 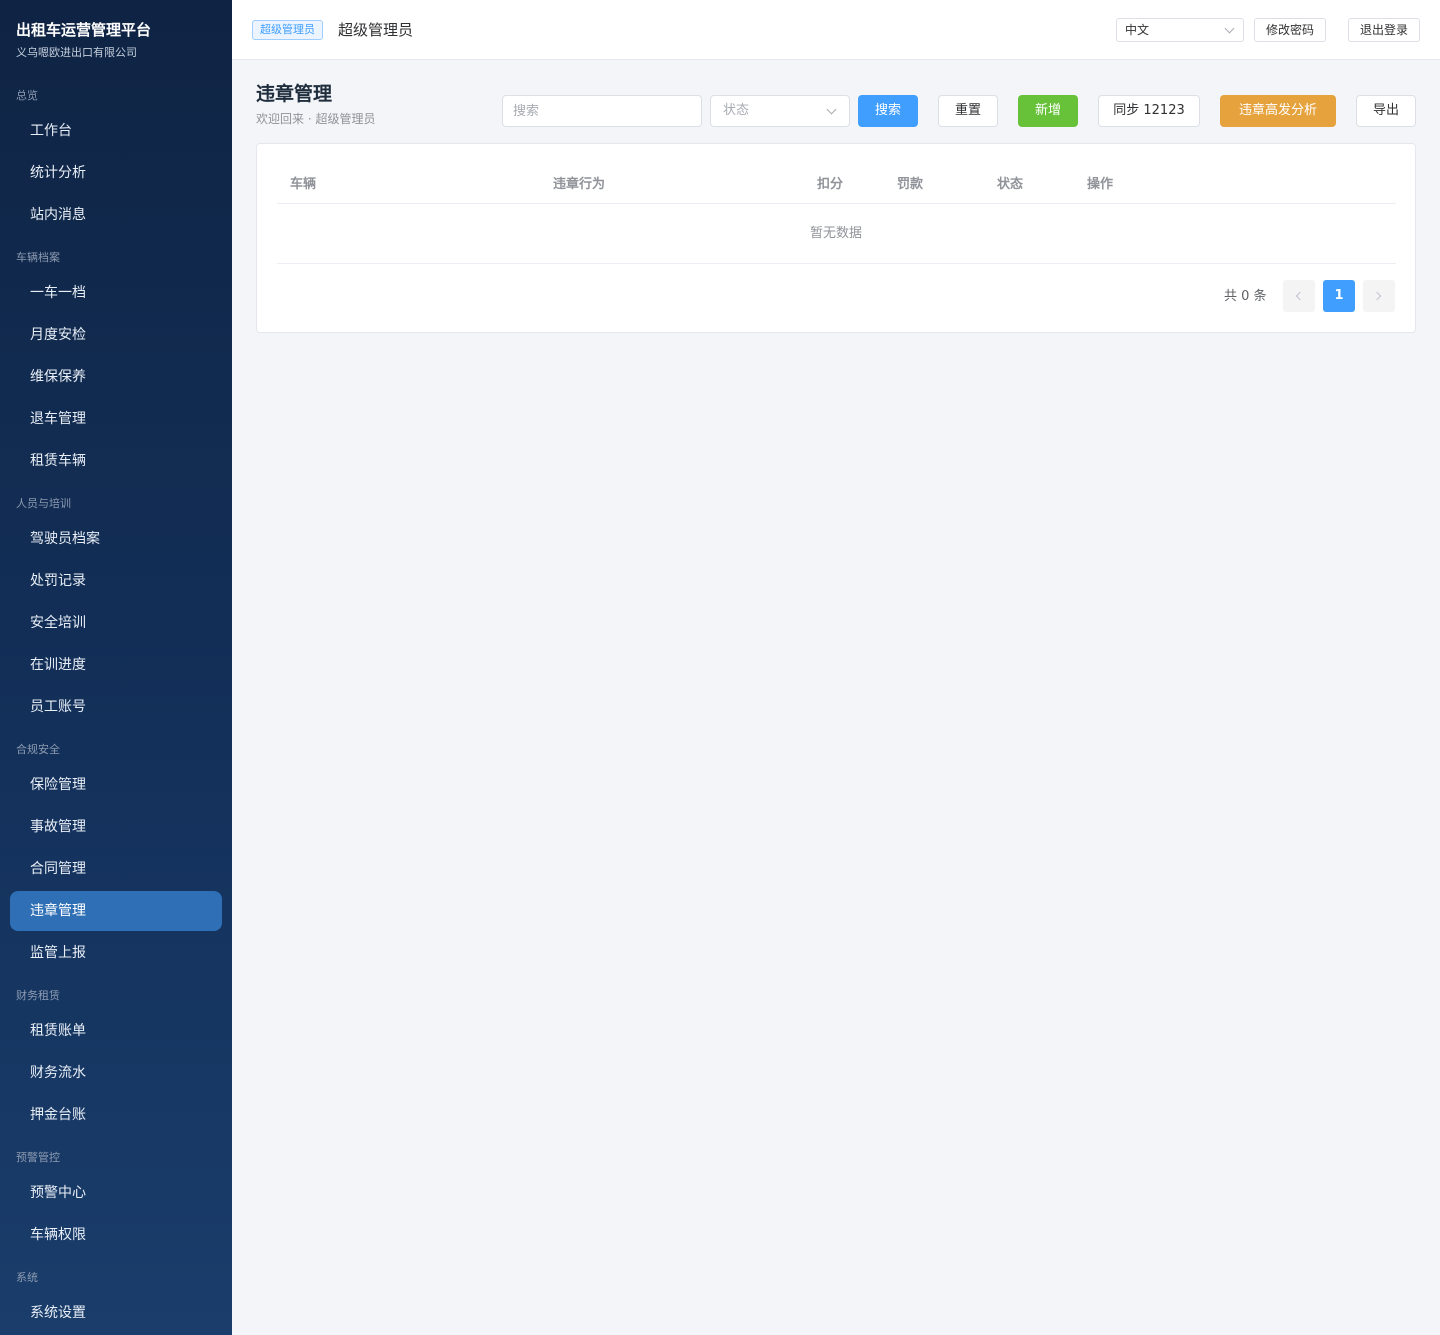 What do you see at coordinates (116, 1313) in the screenshot?
I see `sidebar-item-settings: 系统设置` at bounding box center [116, 1313].